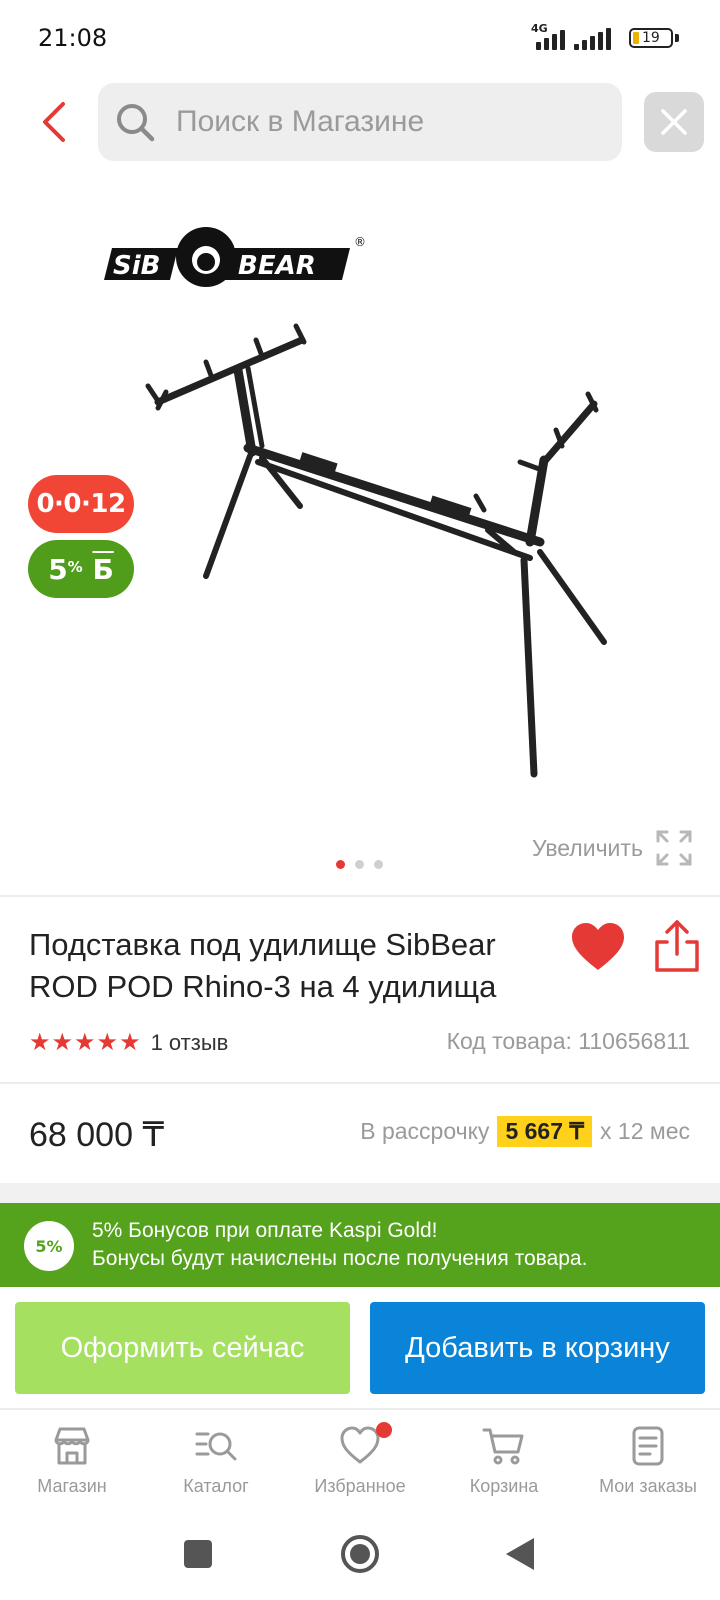  I want to click on search-box, so click(360, 122).